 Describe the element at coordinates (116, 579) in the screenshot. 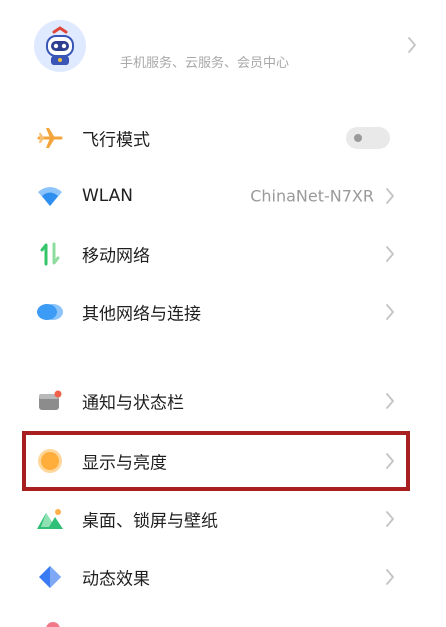

I see `motion-effects-label: 动态效果` at that location.